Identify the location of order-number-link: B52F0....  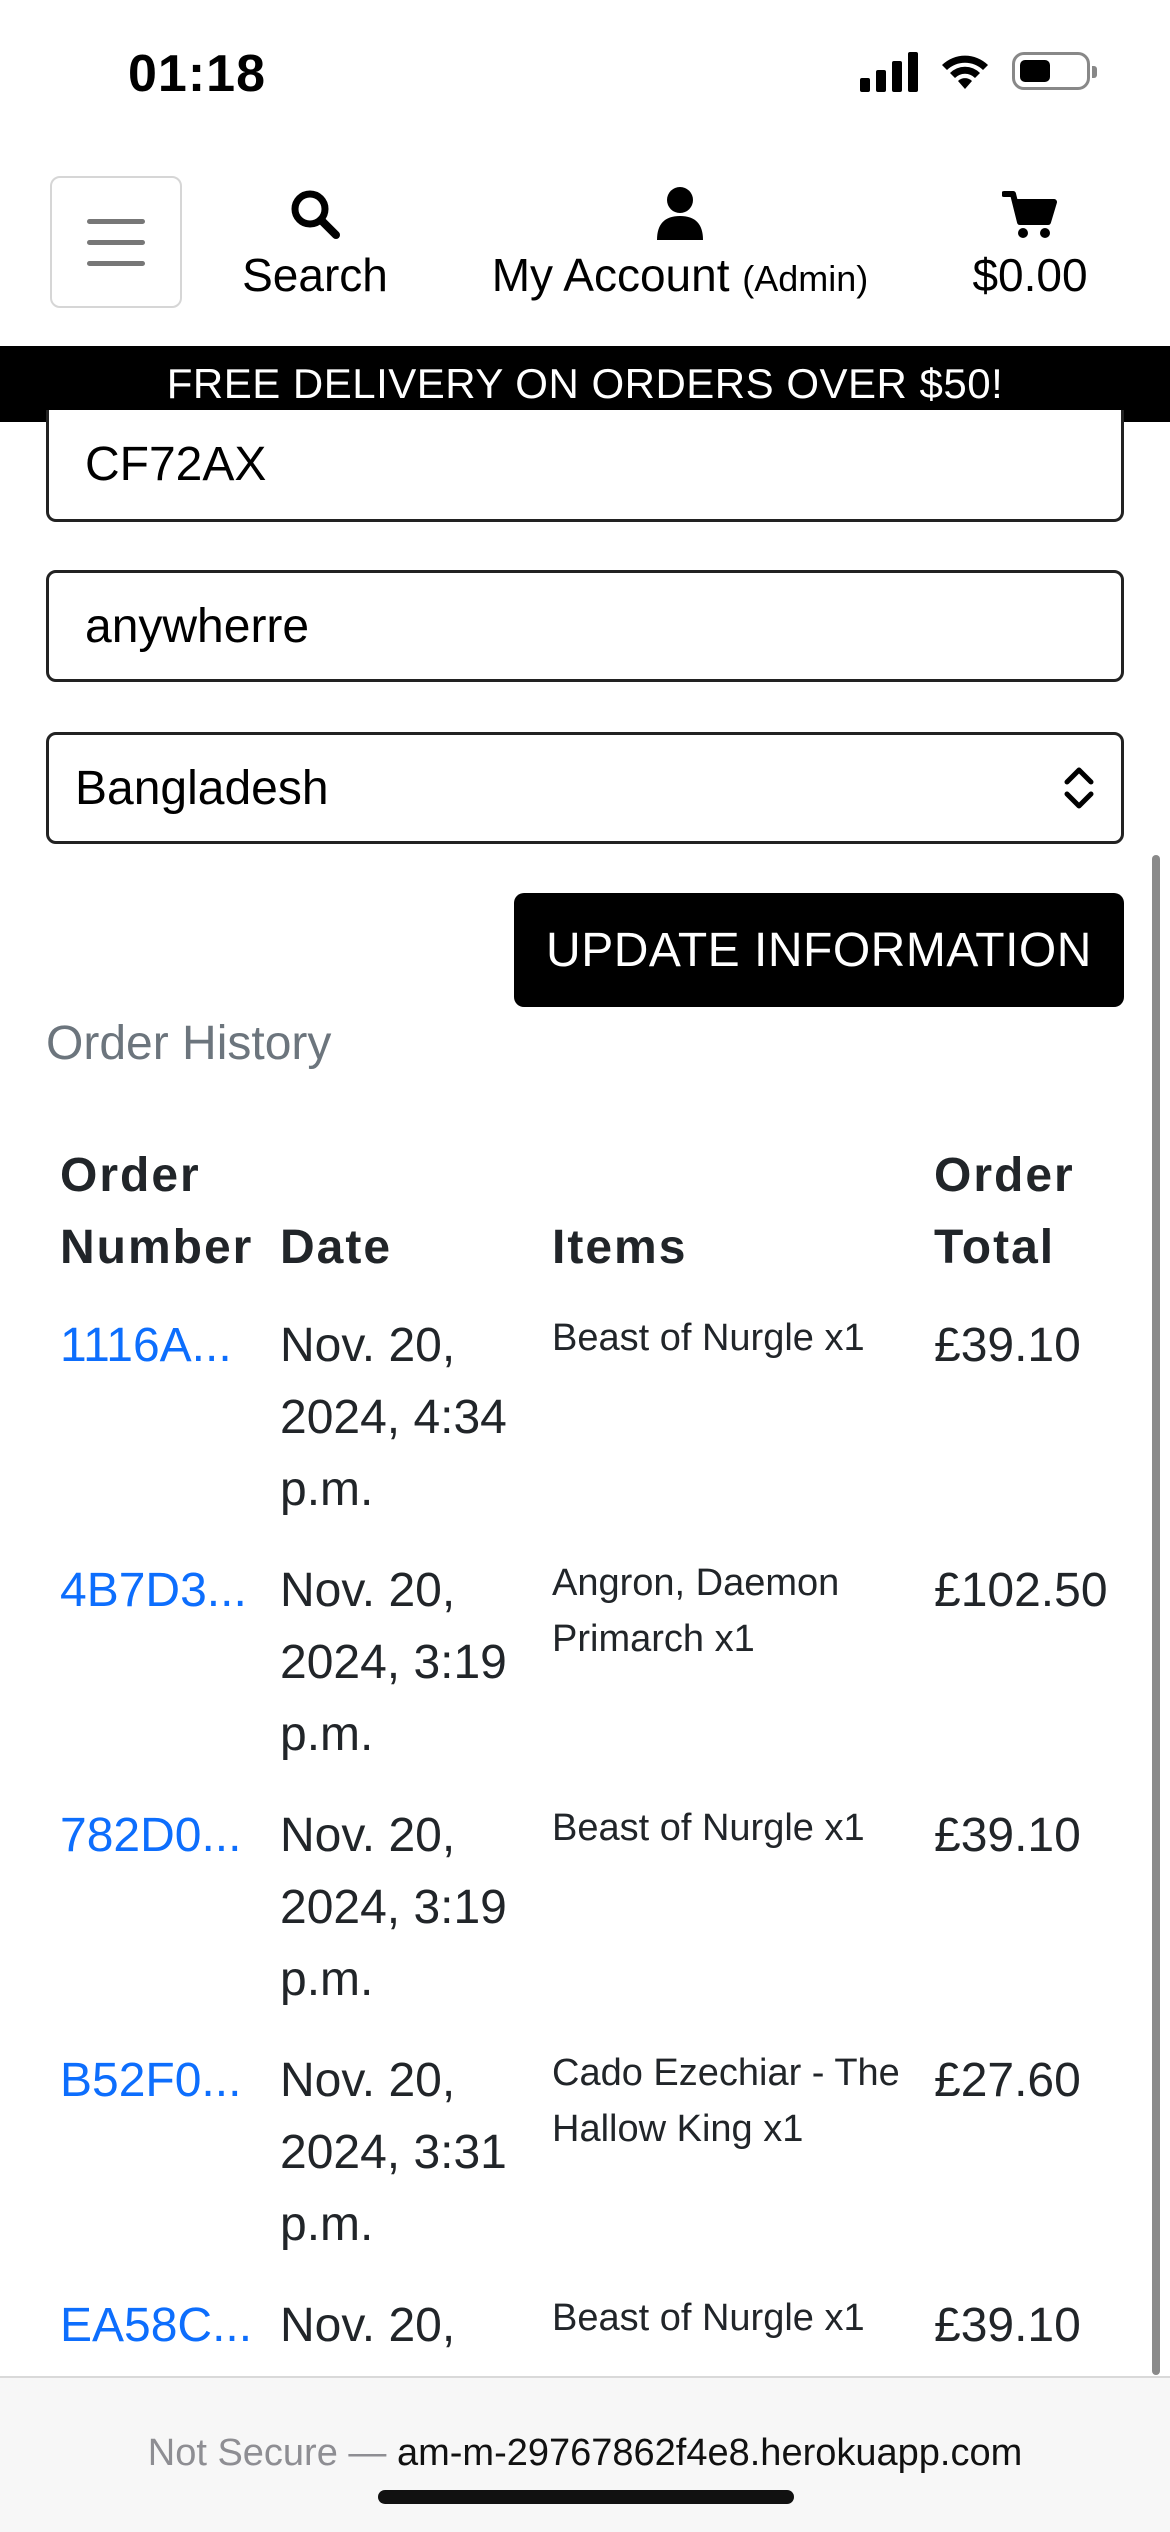
(150, 2081).